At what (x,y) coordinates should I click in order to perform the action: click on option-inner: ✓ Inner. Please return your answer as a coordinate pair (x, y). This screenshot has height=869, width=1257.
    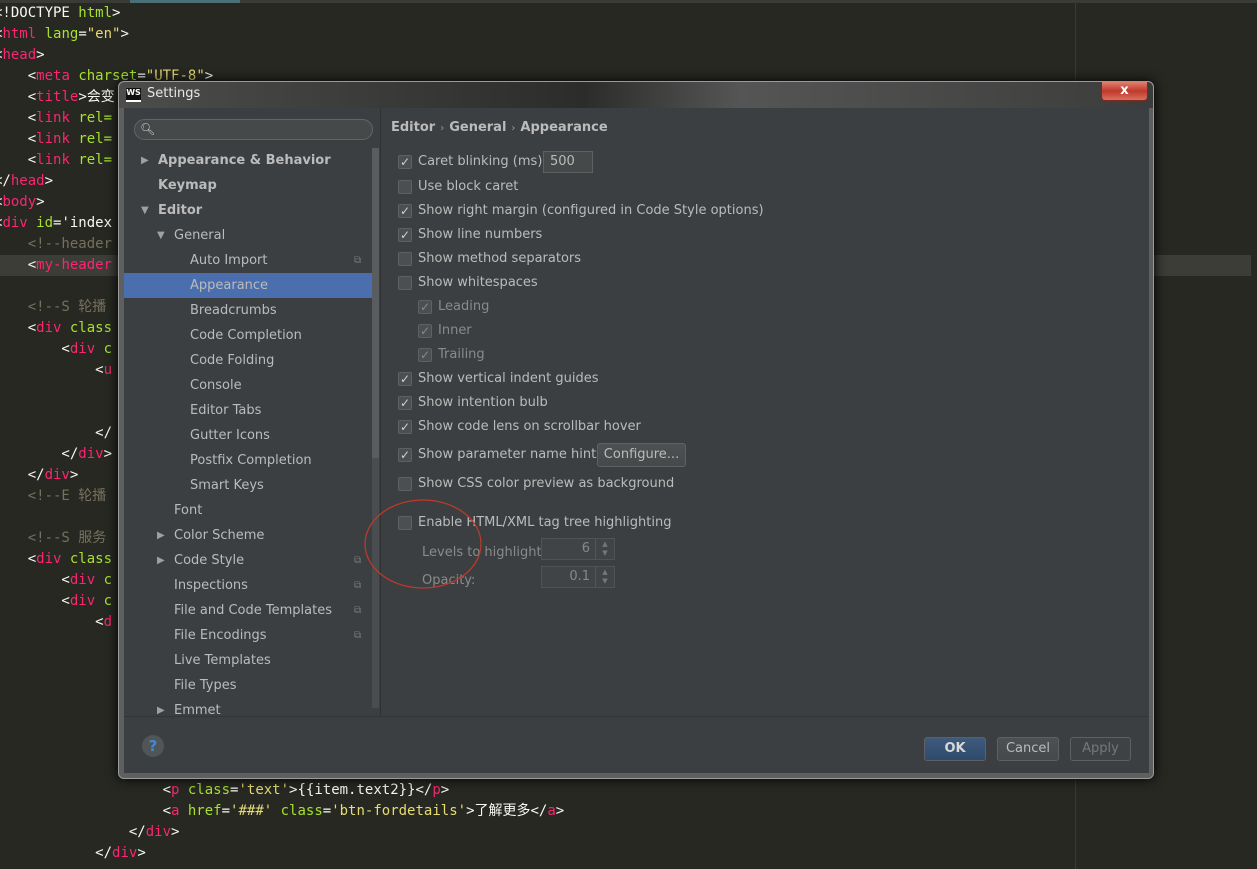
    Looking at the image, I should click on (718, 331).